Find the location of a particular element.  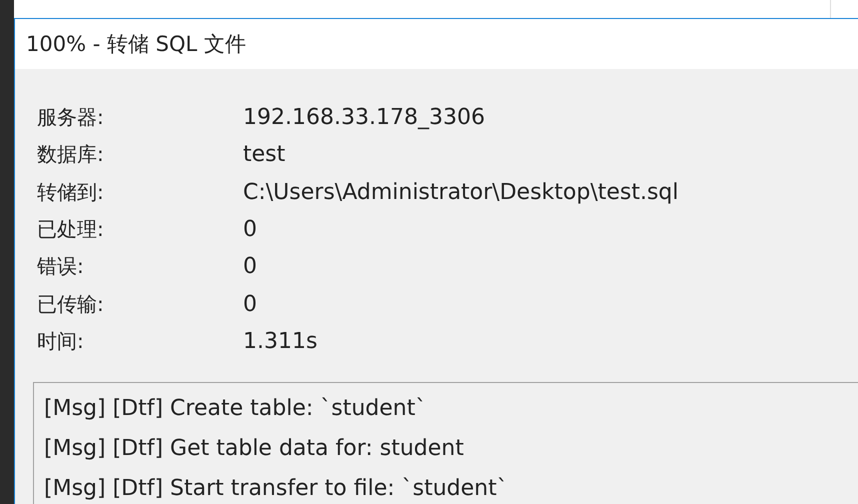

field-value: 1.311s is located at coordinates (280, 341).